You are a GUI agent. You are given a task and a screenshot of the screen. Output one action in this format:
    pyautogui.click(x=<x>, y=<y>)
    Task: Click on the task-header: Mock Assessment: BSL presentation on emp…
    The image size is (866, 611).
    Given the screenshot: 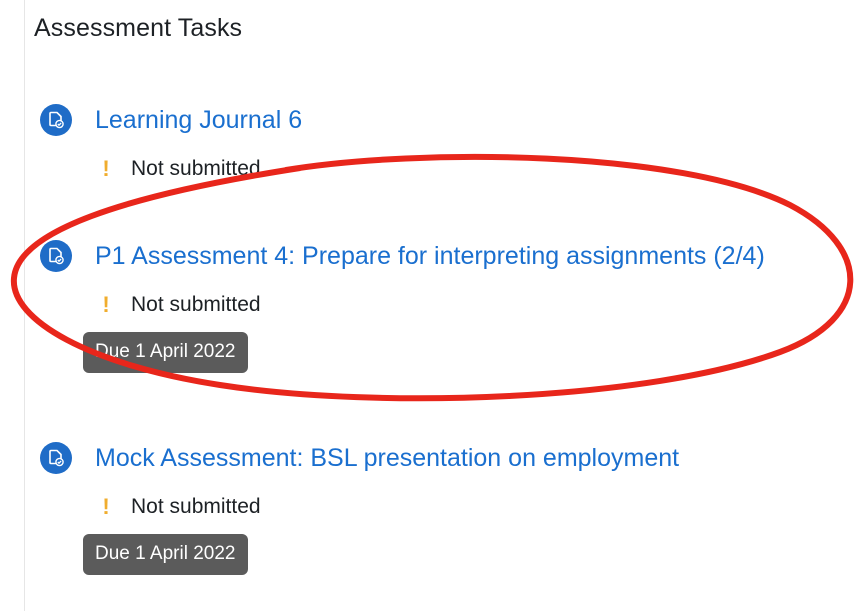 What is the action you would take?
    pyautogui.click(x=450, y=458)
    